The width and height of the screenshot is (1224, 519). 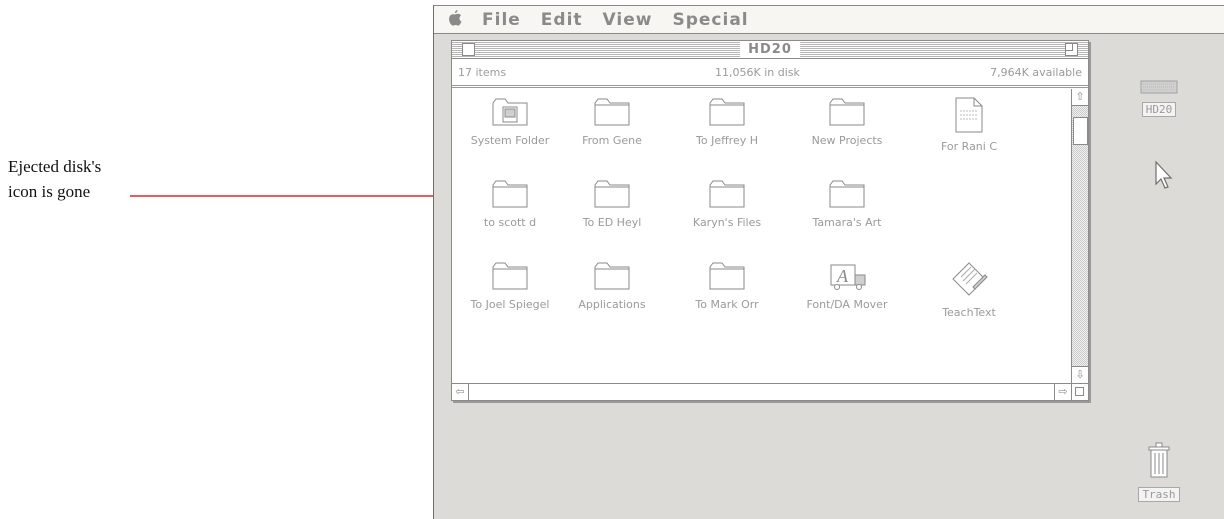 What do you see at coordinates (482, 72) in the screenshot?
I see `items-count: 17 items` at bounding box center [482, 72].